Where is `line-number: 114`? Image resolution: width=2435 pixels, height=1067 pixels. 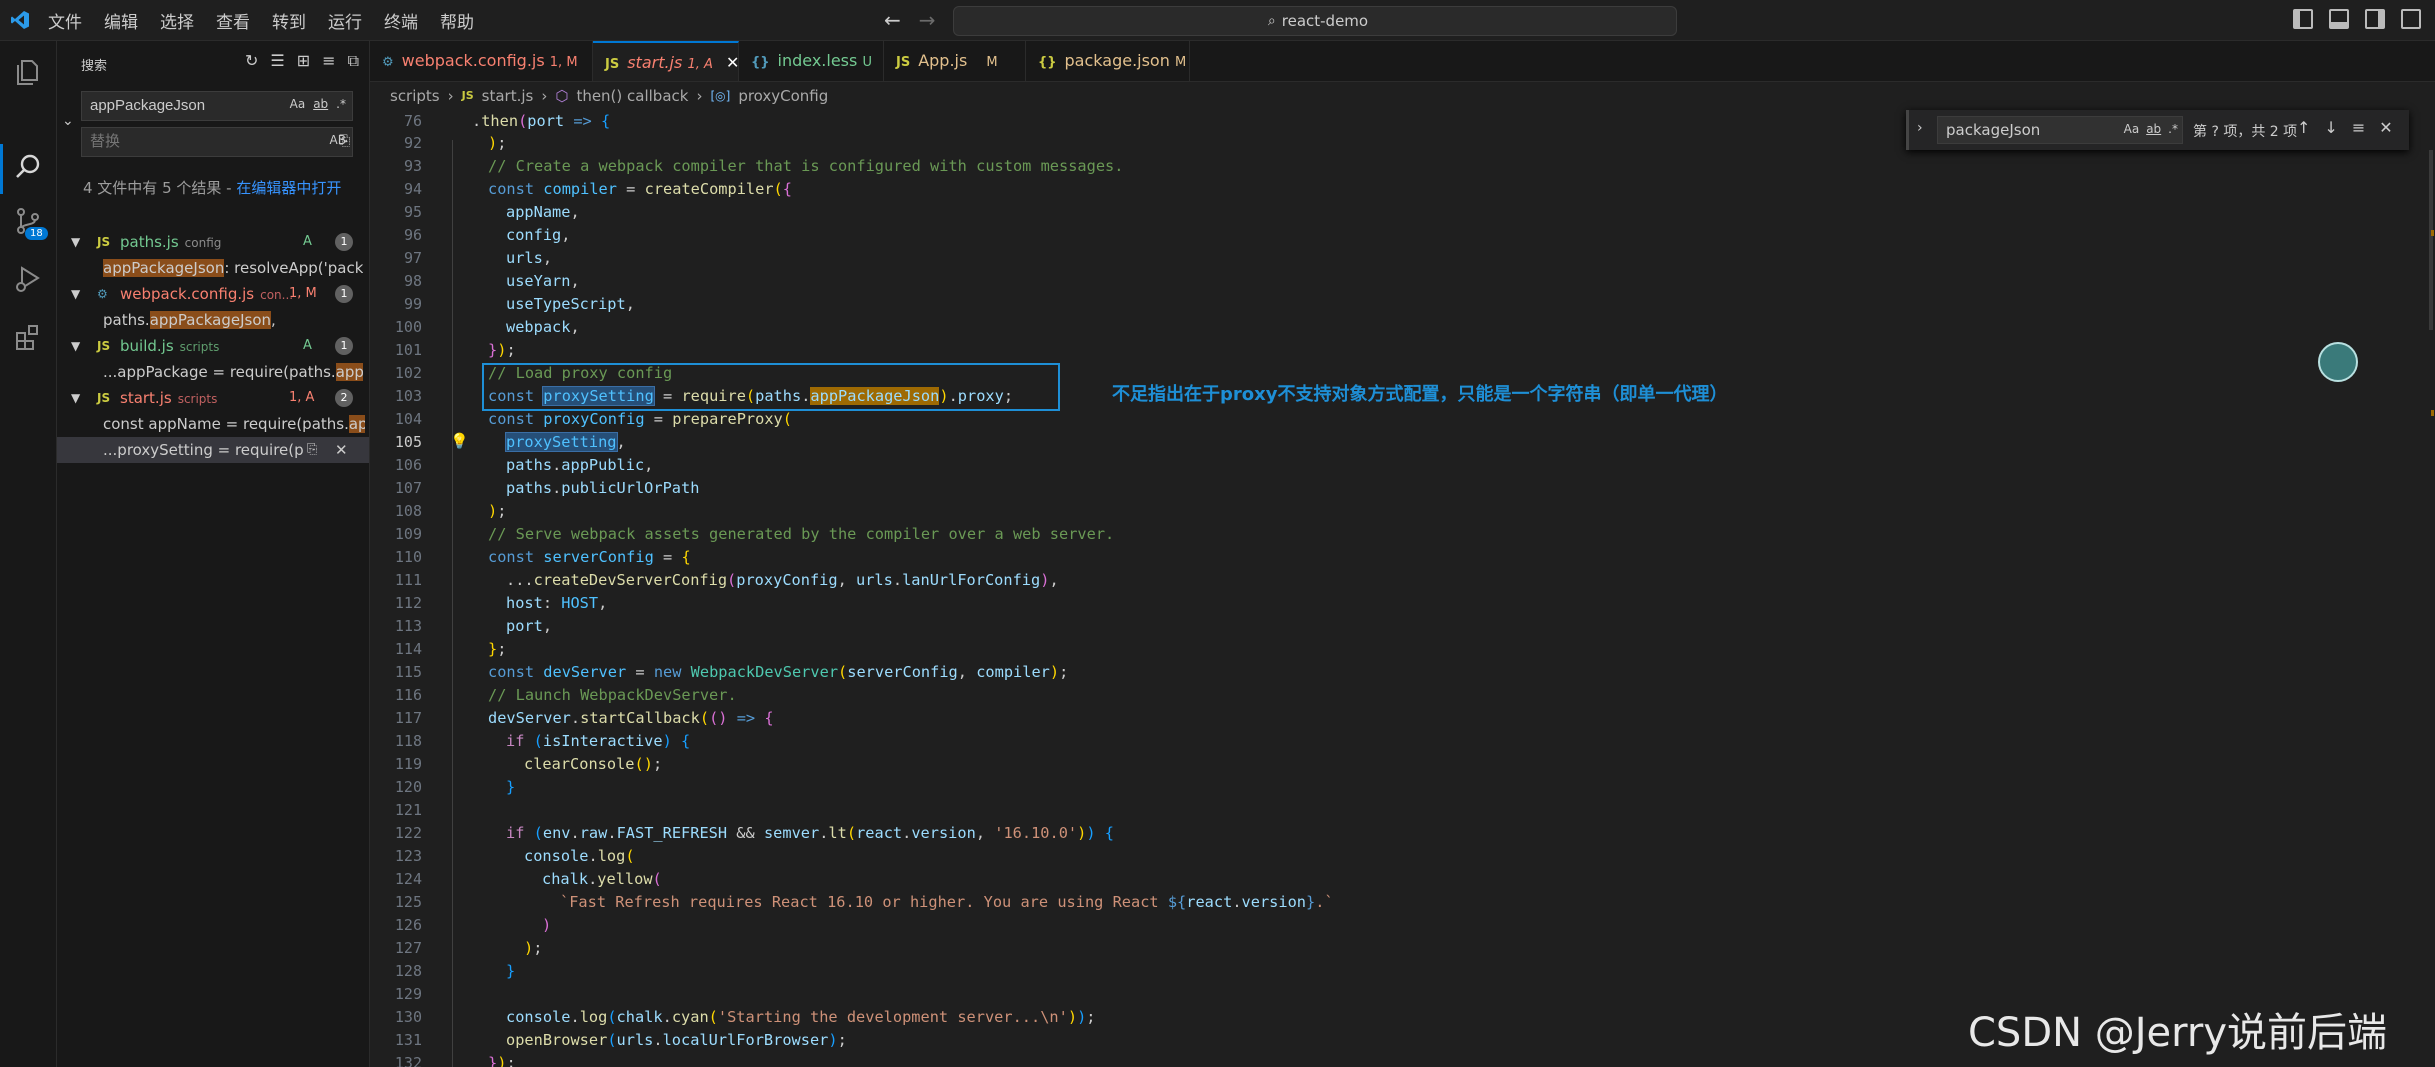 line-number: 114 is located at coordinates (408, 649).